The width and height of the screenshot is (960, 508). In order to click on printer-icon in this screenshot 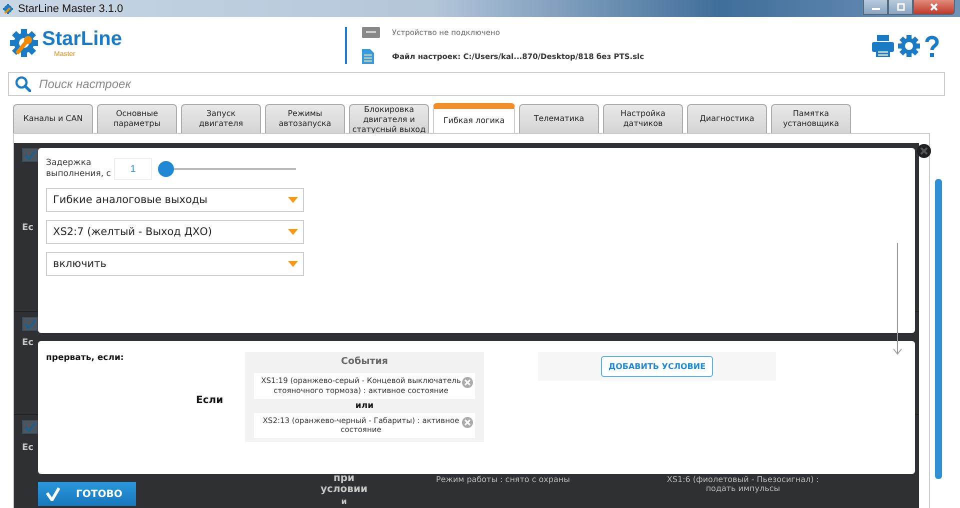, I will do `click(883, 46)`.